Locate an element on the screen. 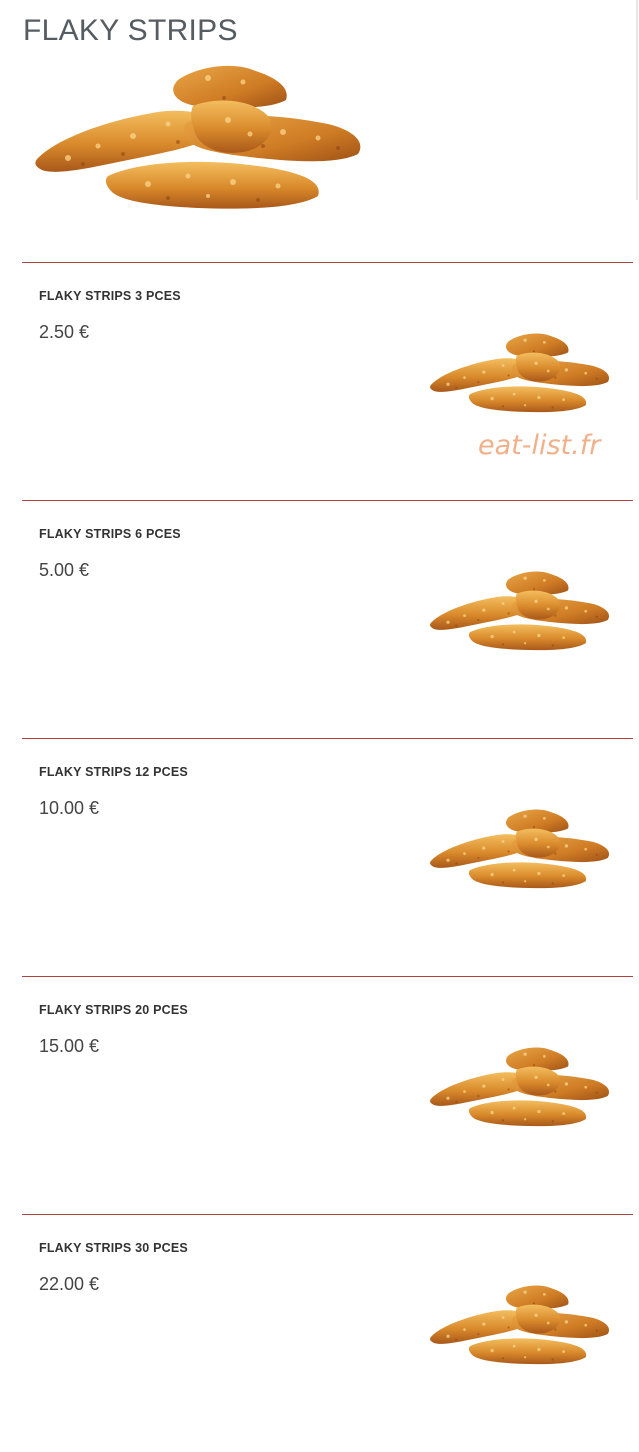 This screenshot has width=639, height=1452. item-price: 5.00 € is located at coordinates (64, 570).